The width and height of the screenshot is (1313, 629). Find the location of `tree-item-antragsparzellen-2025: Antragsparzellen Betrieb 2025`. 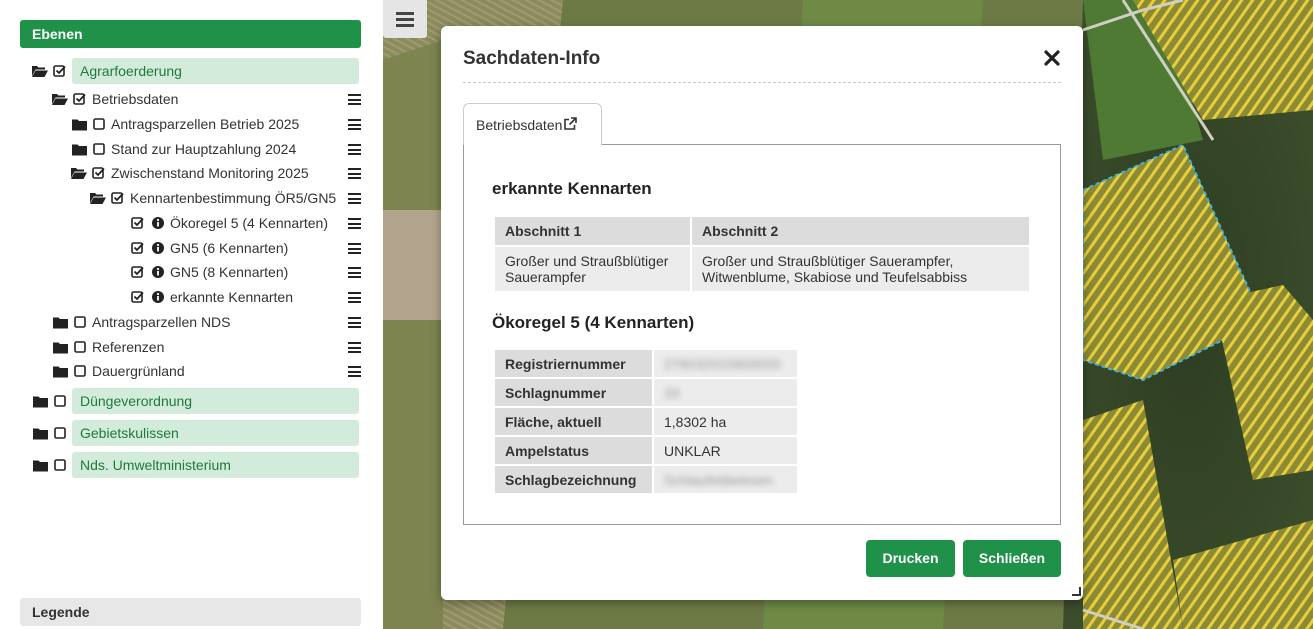

tree-item-antragsparzellen-2025: Antragsparzellen Betrieb 2025 is located at coordinates (185, 124).